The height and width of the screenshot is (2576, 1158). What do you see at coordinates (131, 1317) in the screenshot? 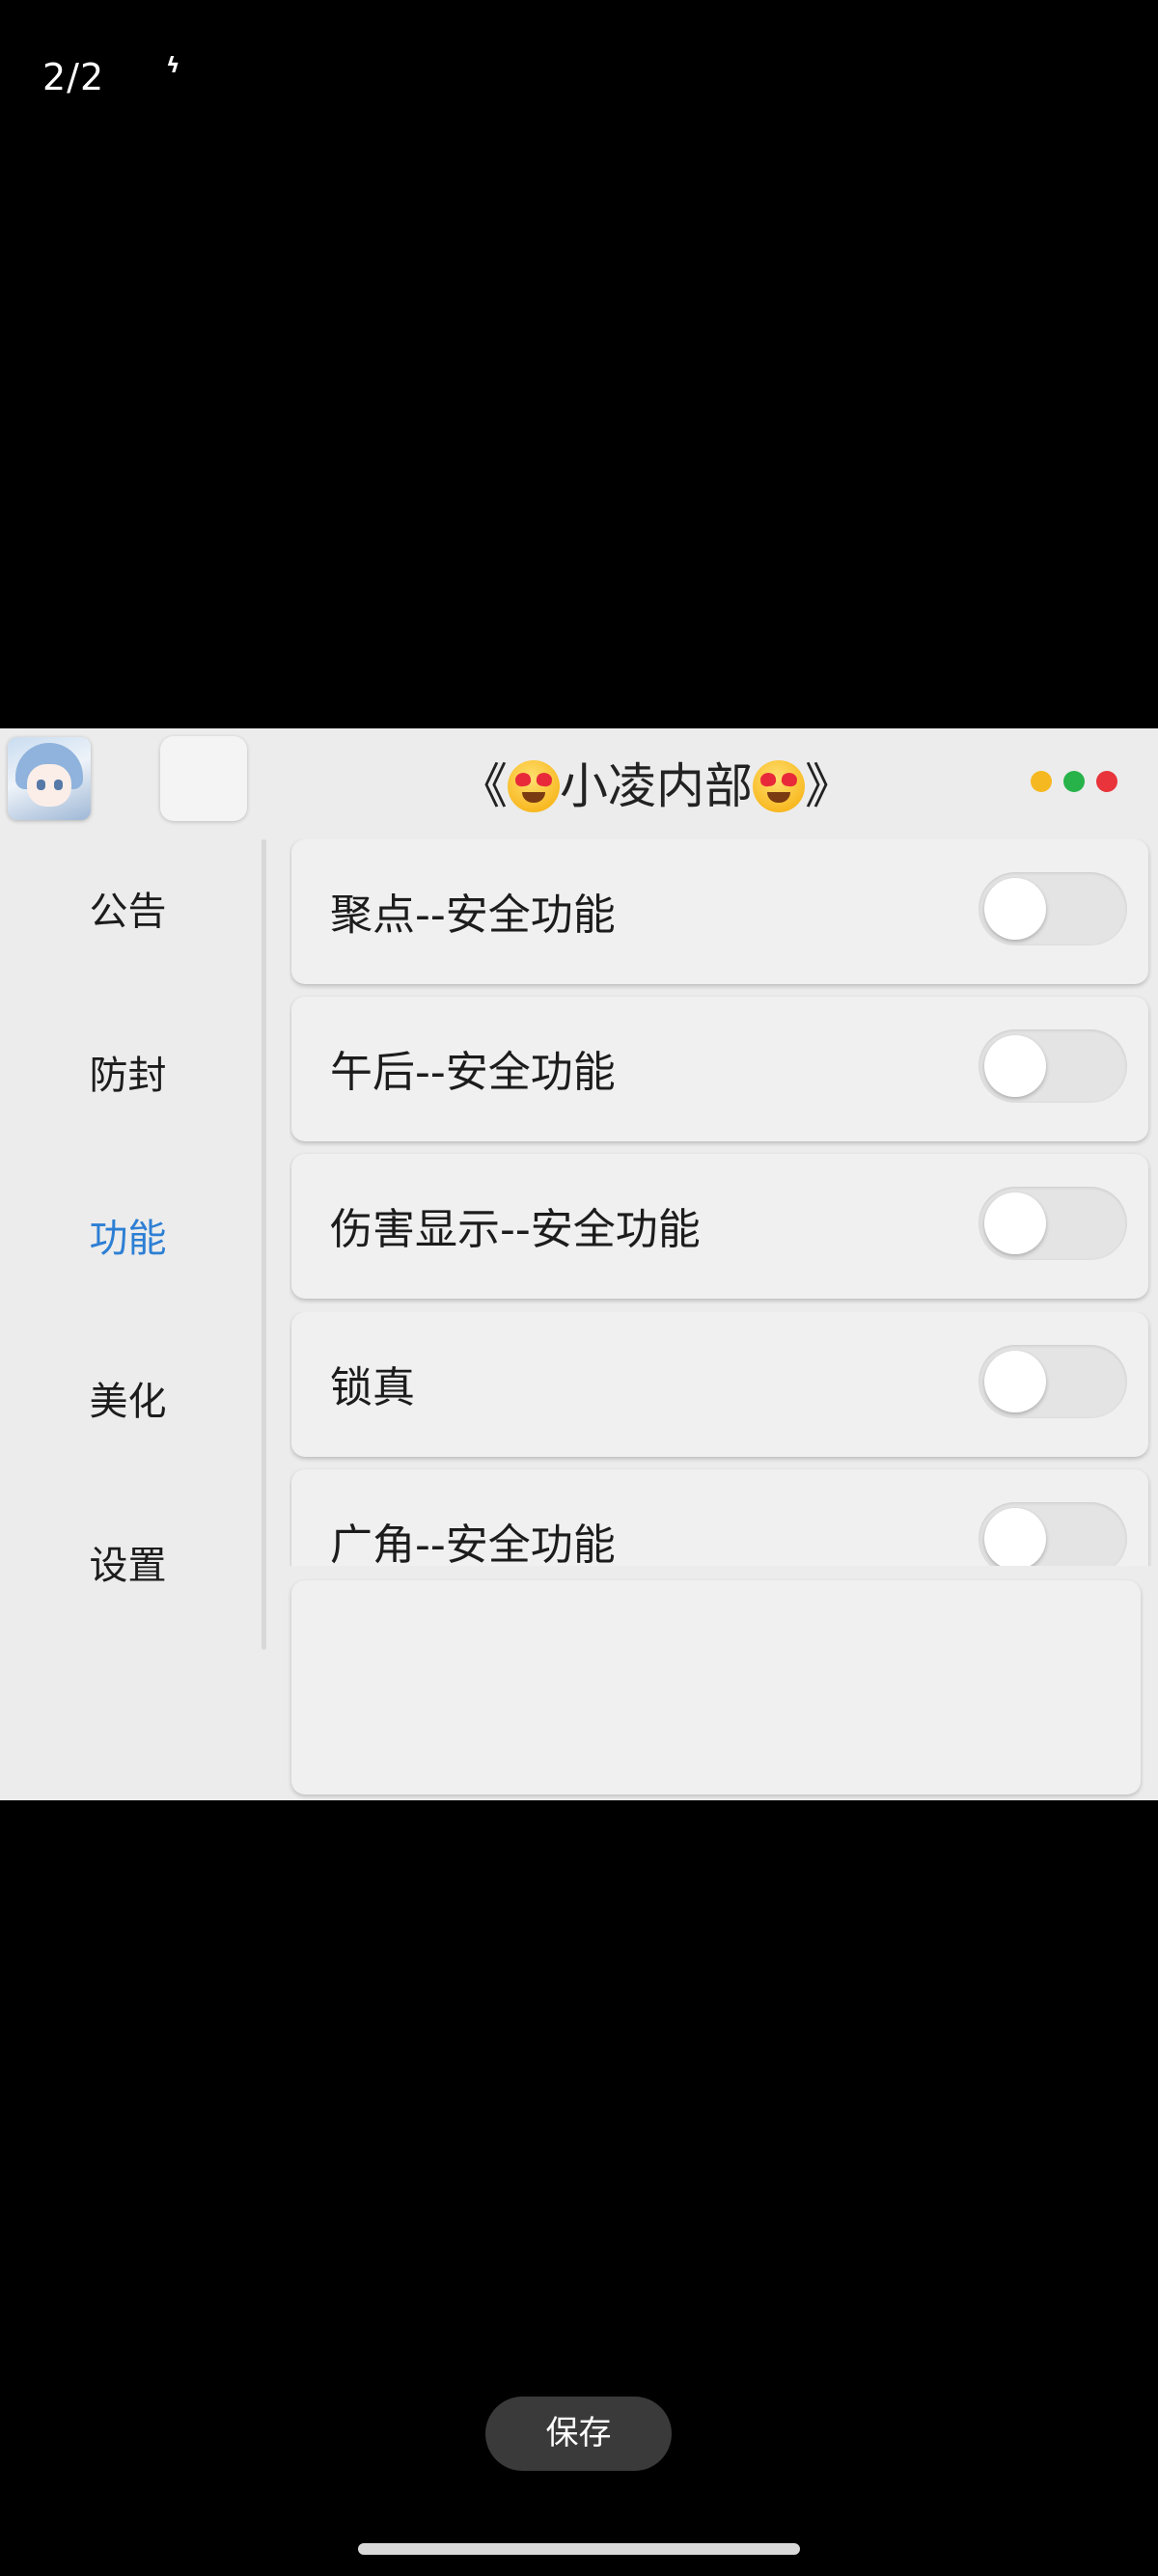
I see `sidebar: 公告 防封 功能 美化 设置` at bounding box center [131, 1317].